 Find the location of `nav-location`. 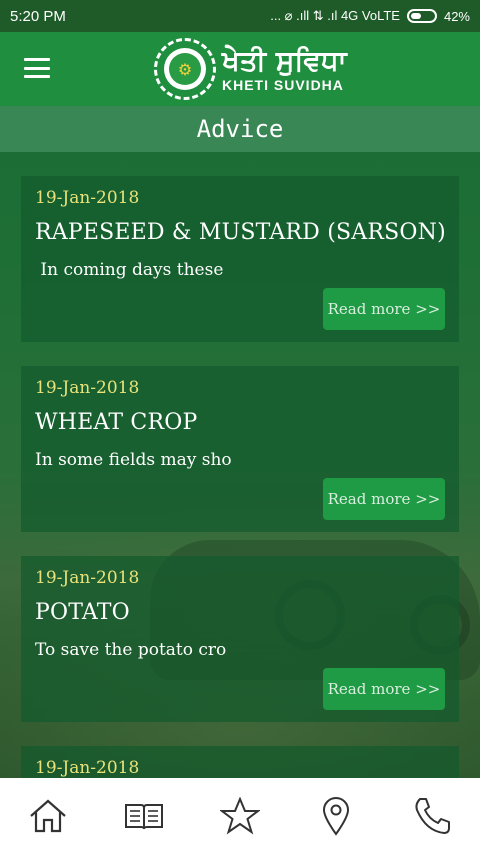

nav-location is located at coordinates (336, 816).